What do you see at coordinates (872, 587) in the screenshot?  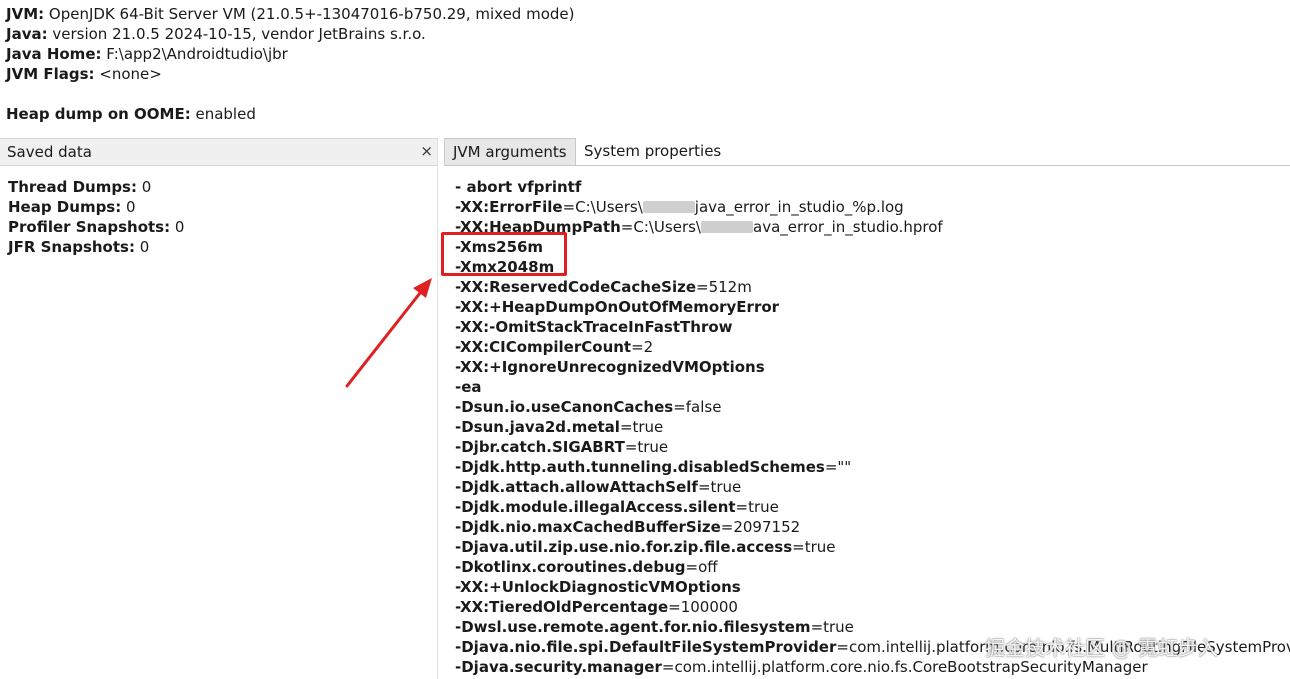 I see `jvm-argument-line: -XX:+UnlockDiagnosticVMOptions` at bounding box center [872, 587].